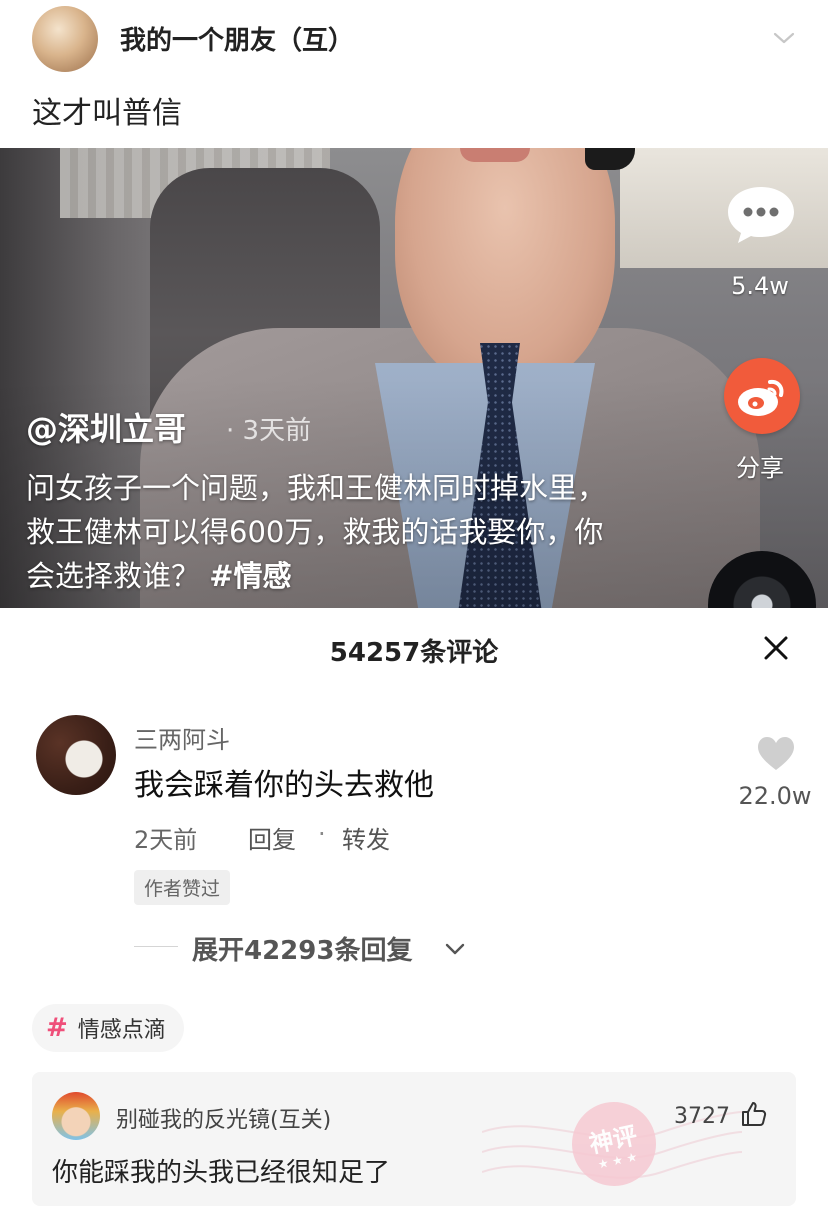 Image resolution: width=828 pixels, height=1224 pixels. What do you see at coordinates (107, 113) in the screenshot?
I see `post-text: 这才叫普信` at bounding box center [107, 113].